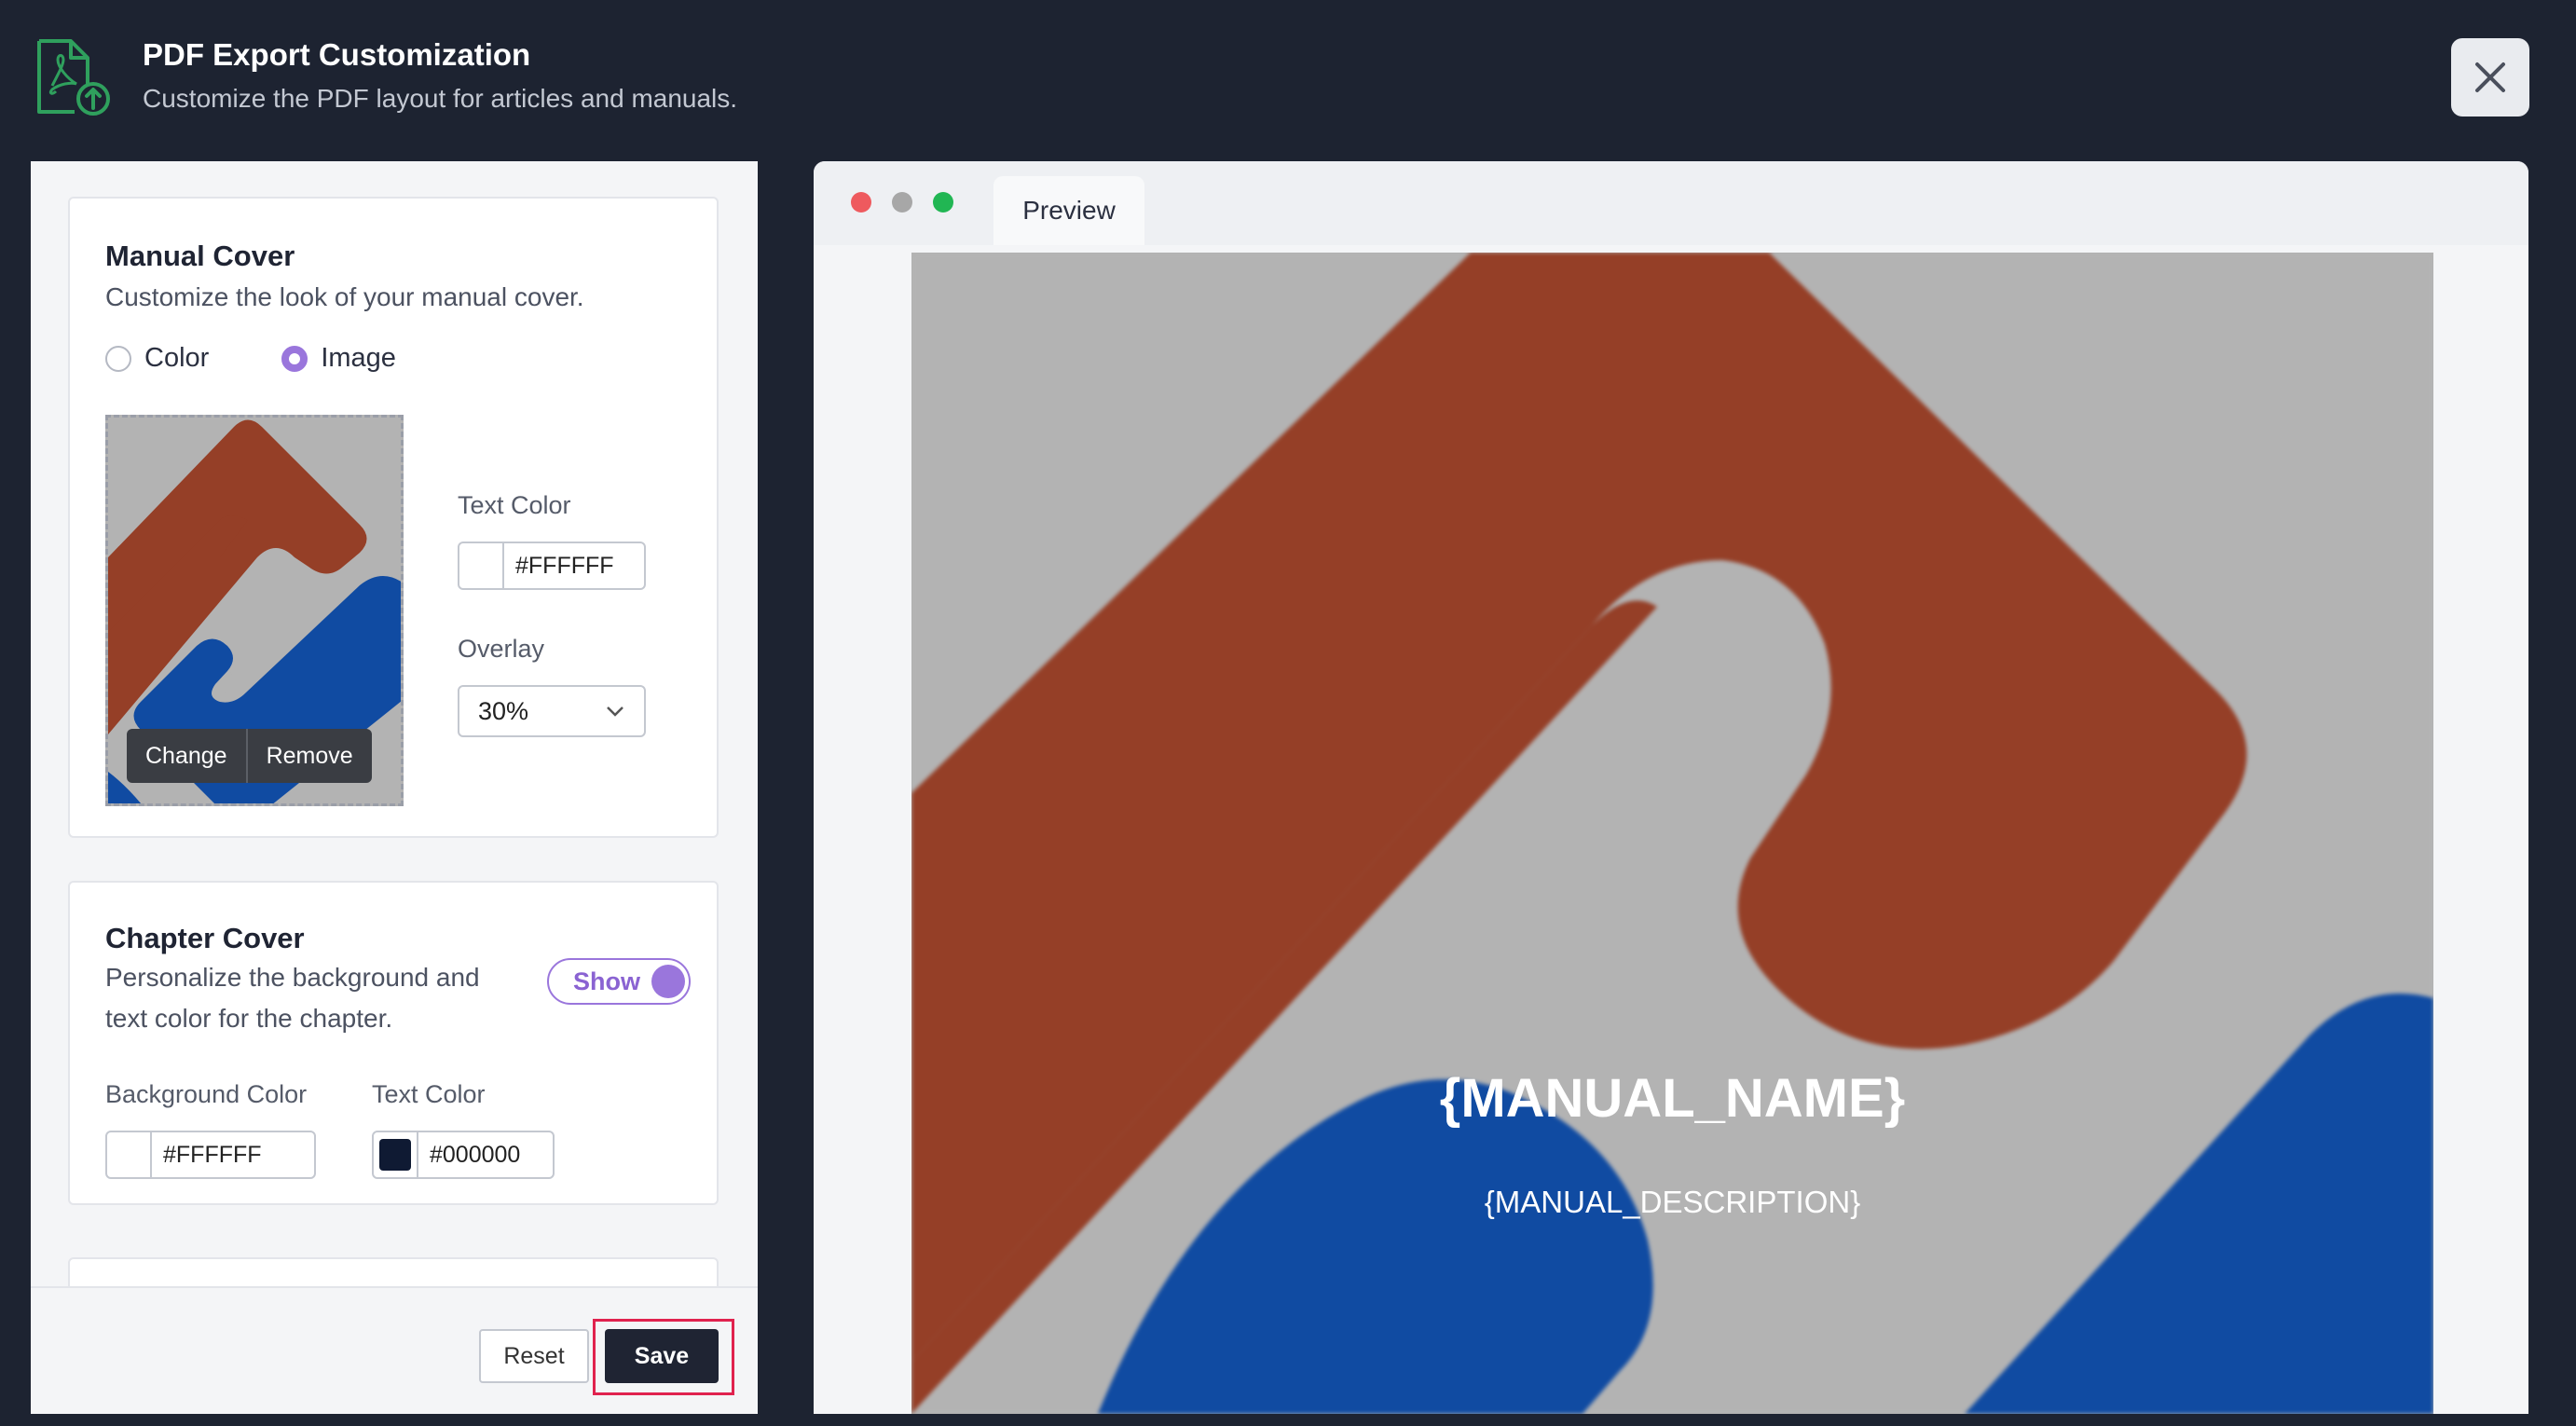 This screenshot has height=1426, width=2576. I want to click on window-close-dot, so click(861, 203).